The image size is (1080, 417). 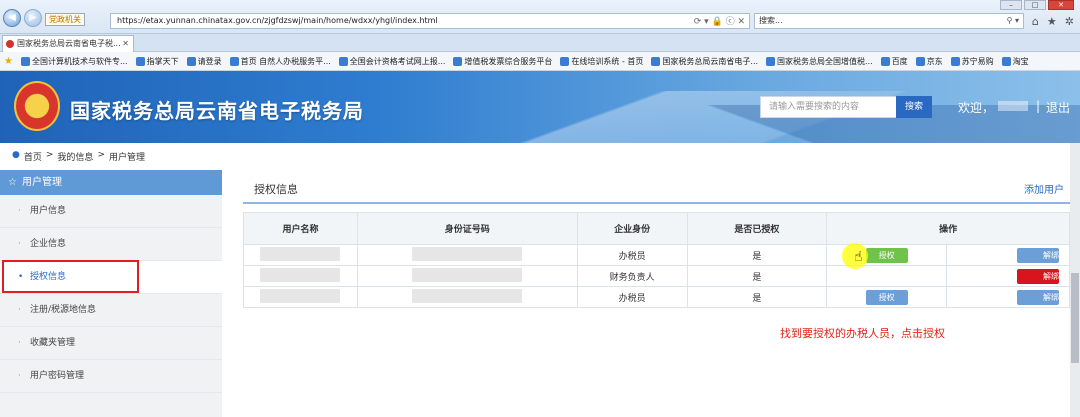 I want to click on location-pin-icon: ●, so click(x=16, y=155).